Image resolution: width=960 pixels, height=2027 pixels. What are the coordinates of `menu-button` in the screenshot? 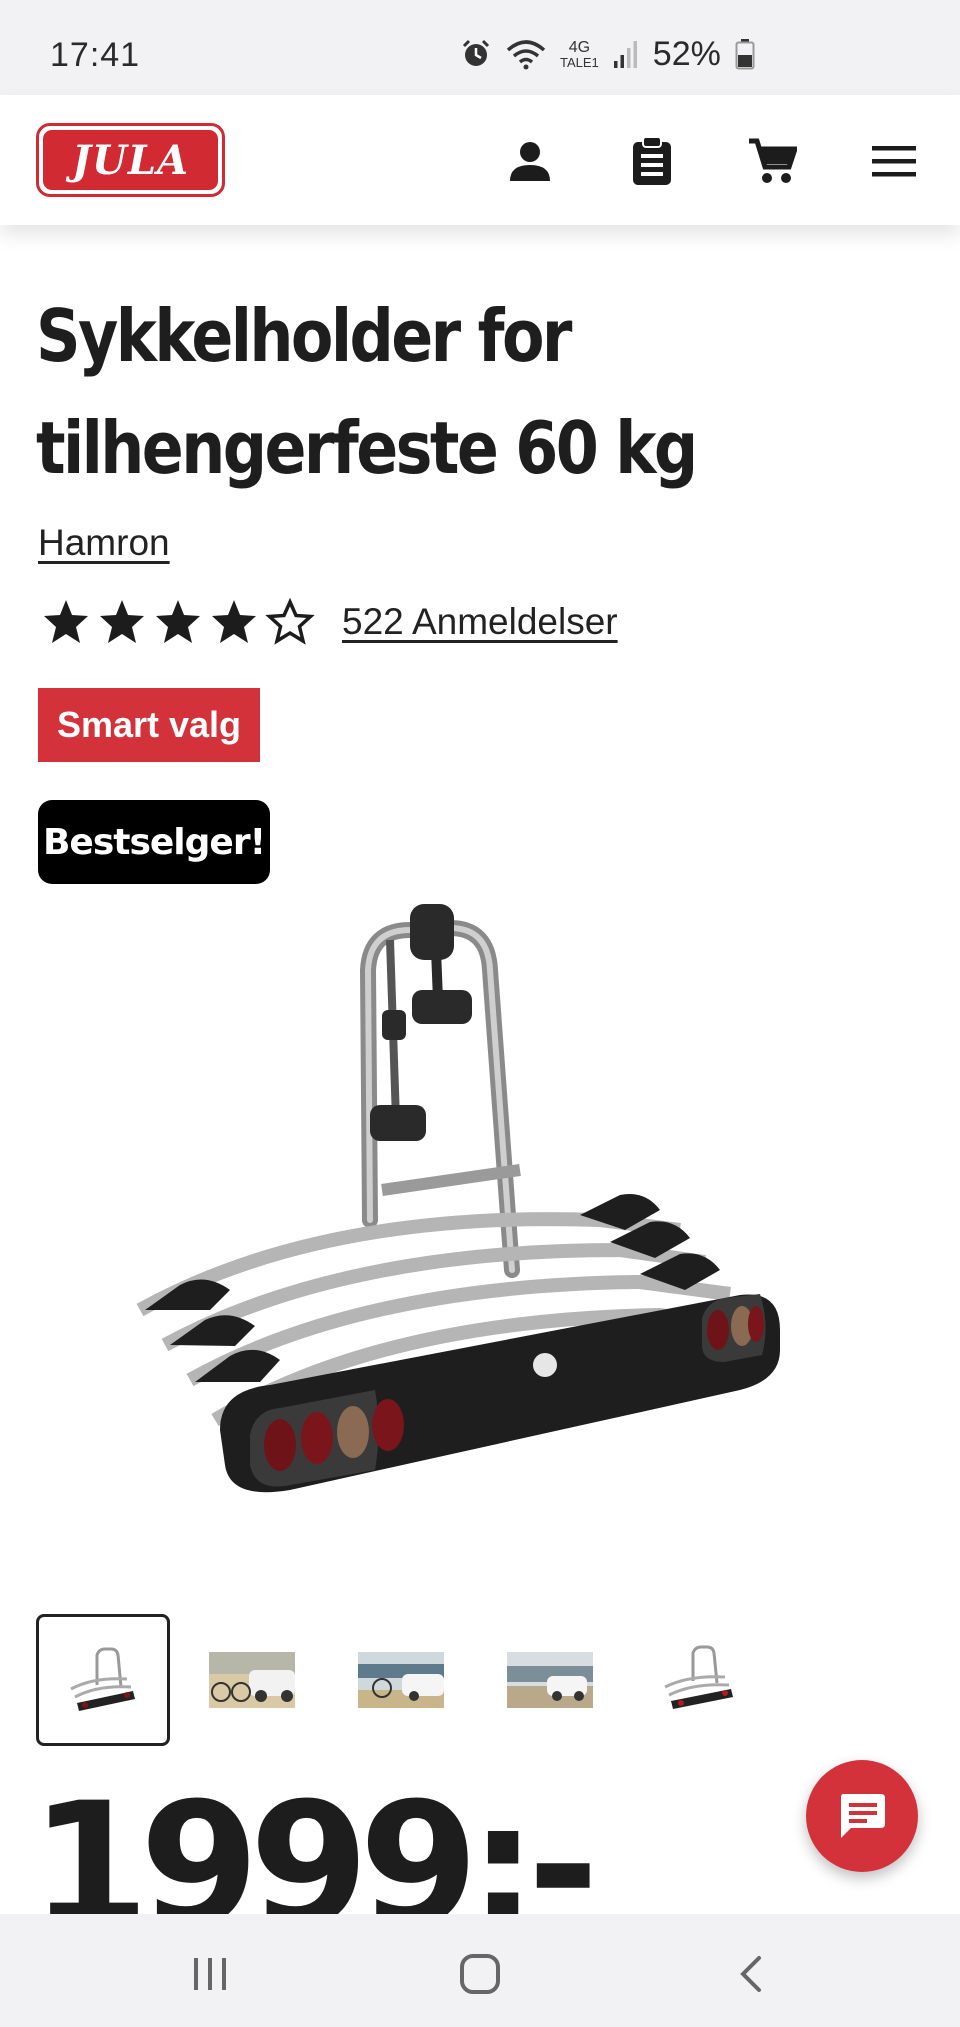 It's located at (894, 161).